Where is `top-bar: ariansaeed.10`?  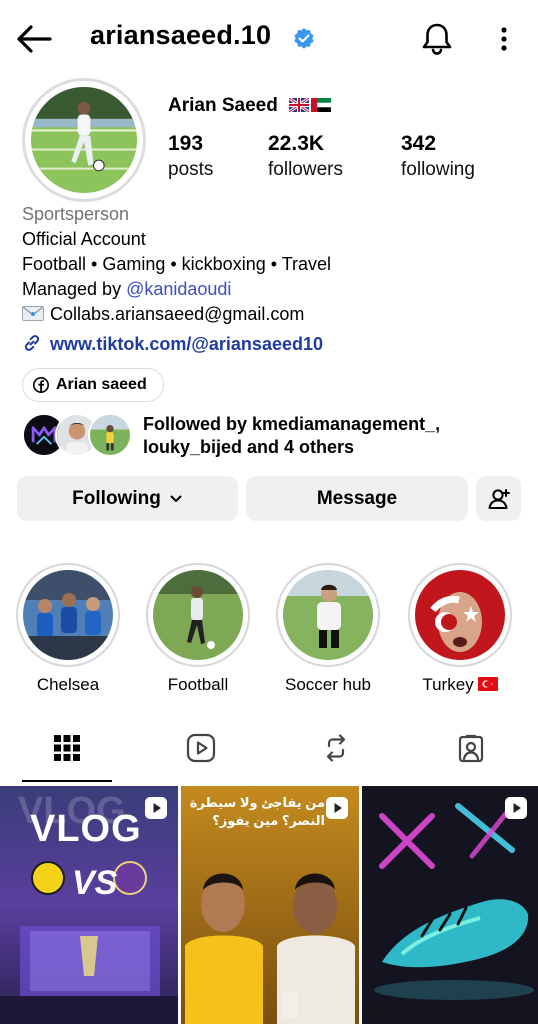 top-bar: ariansaeed.10 is located at coordinates (269, 39).